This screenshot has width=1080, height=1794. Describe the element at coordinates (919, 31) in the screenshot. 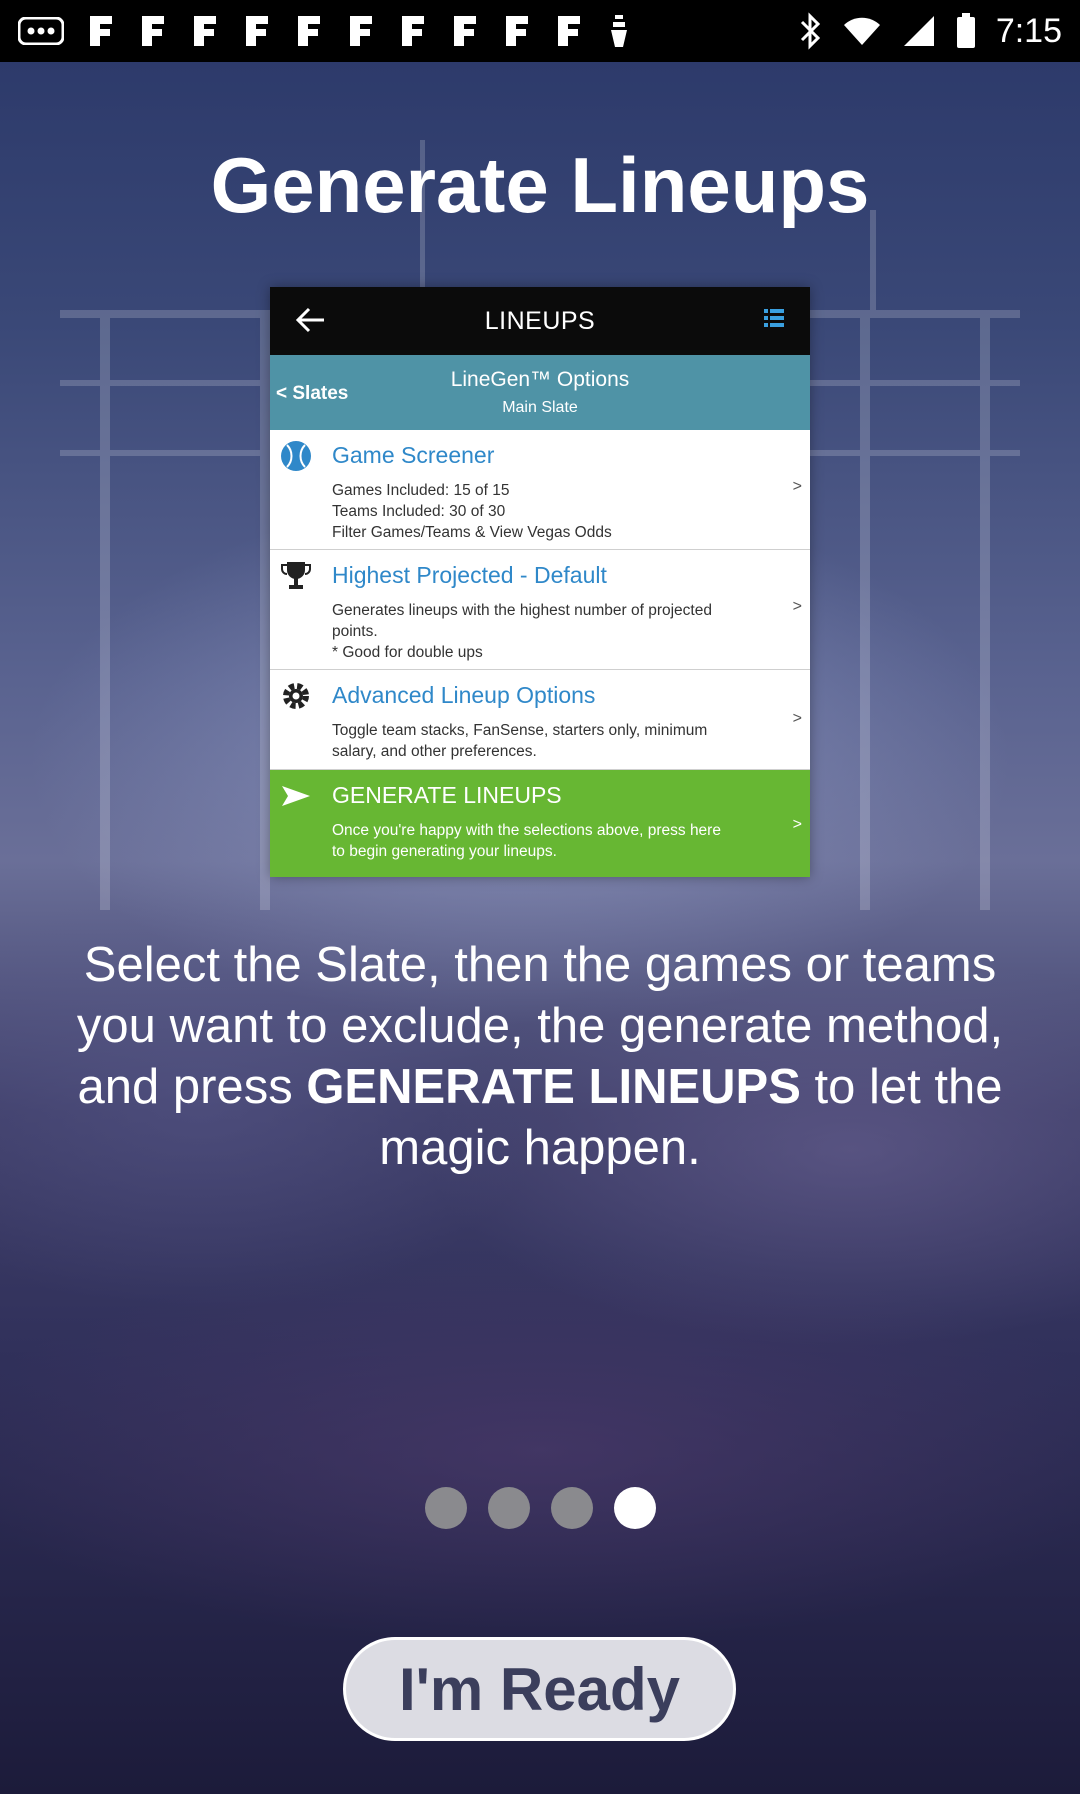

I see `signal-icon` at that location.